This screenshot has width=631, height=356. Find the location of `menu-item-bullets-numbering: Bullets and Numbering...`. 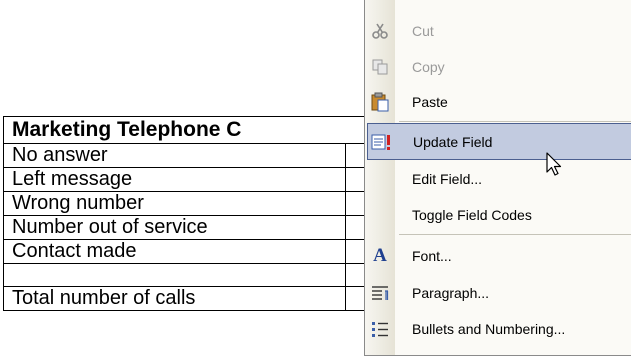

menu-item-bullets-numbering: Bullets and Numbering... is located at coordinates (498, 328).